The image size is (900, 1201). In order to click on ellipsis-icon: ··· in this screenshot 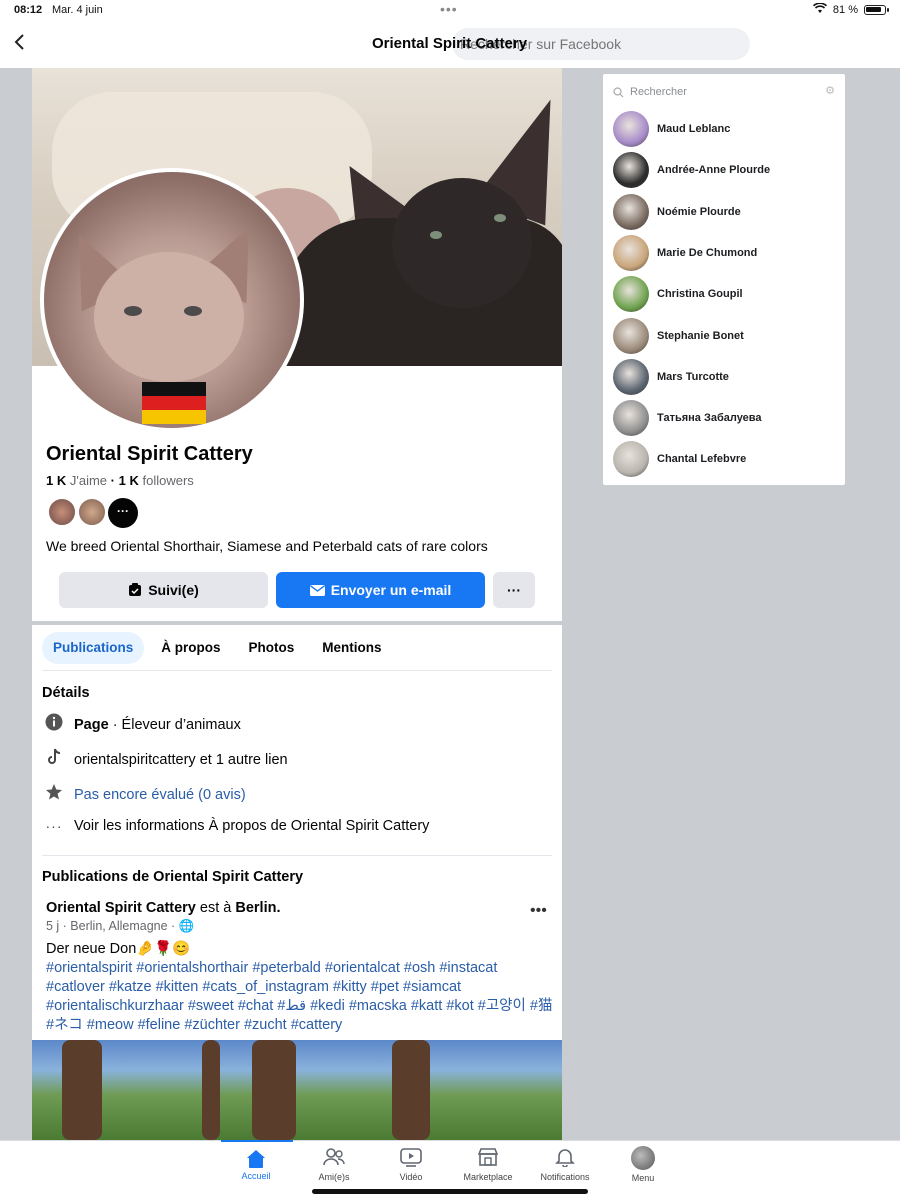, I will do `click(54, 826)`.